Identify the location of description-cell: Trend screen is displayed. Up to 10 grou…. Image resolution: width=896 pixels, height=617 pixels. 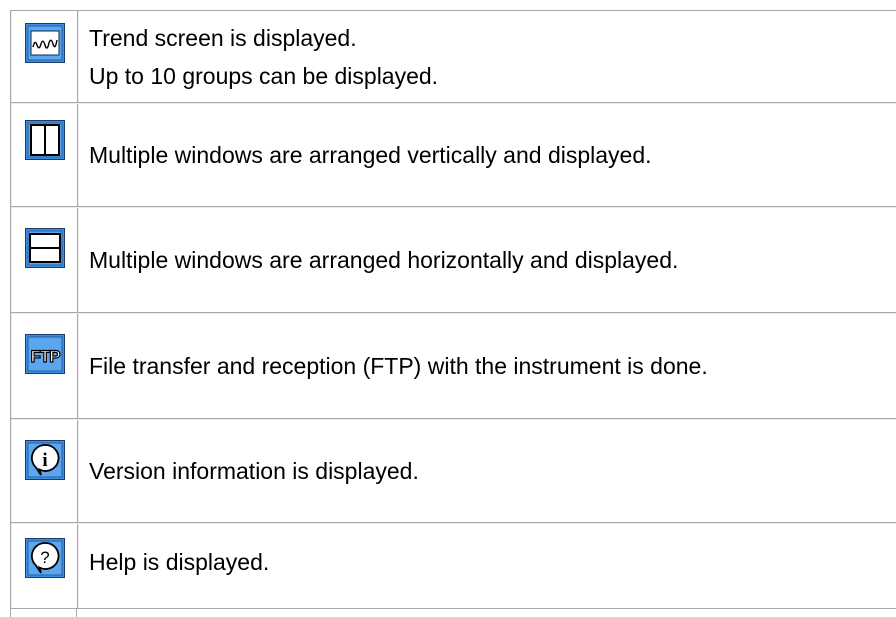
(487, 56).